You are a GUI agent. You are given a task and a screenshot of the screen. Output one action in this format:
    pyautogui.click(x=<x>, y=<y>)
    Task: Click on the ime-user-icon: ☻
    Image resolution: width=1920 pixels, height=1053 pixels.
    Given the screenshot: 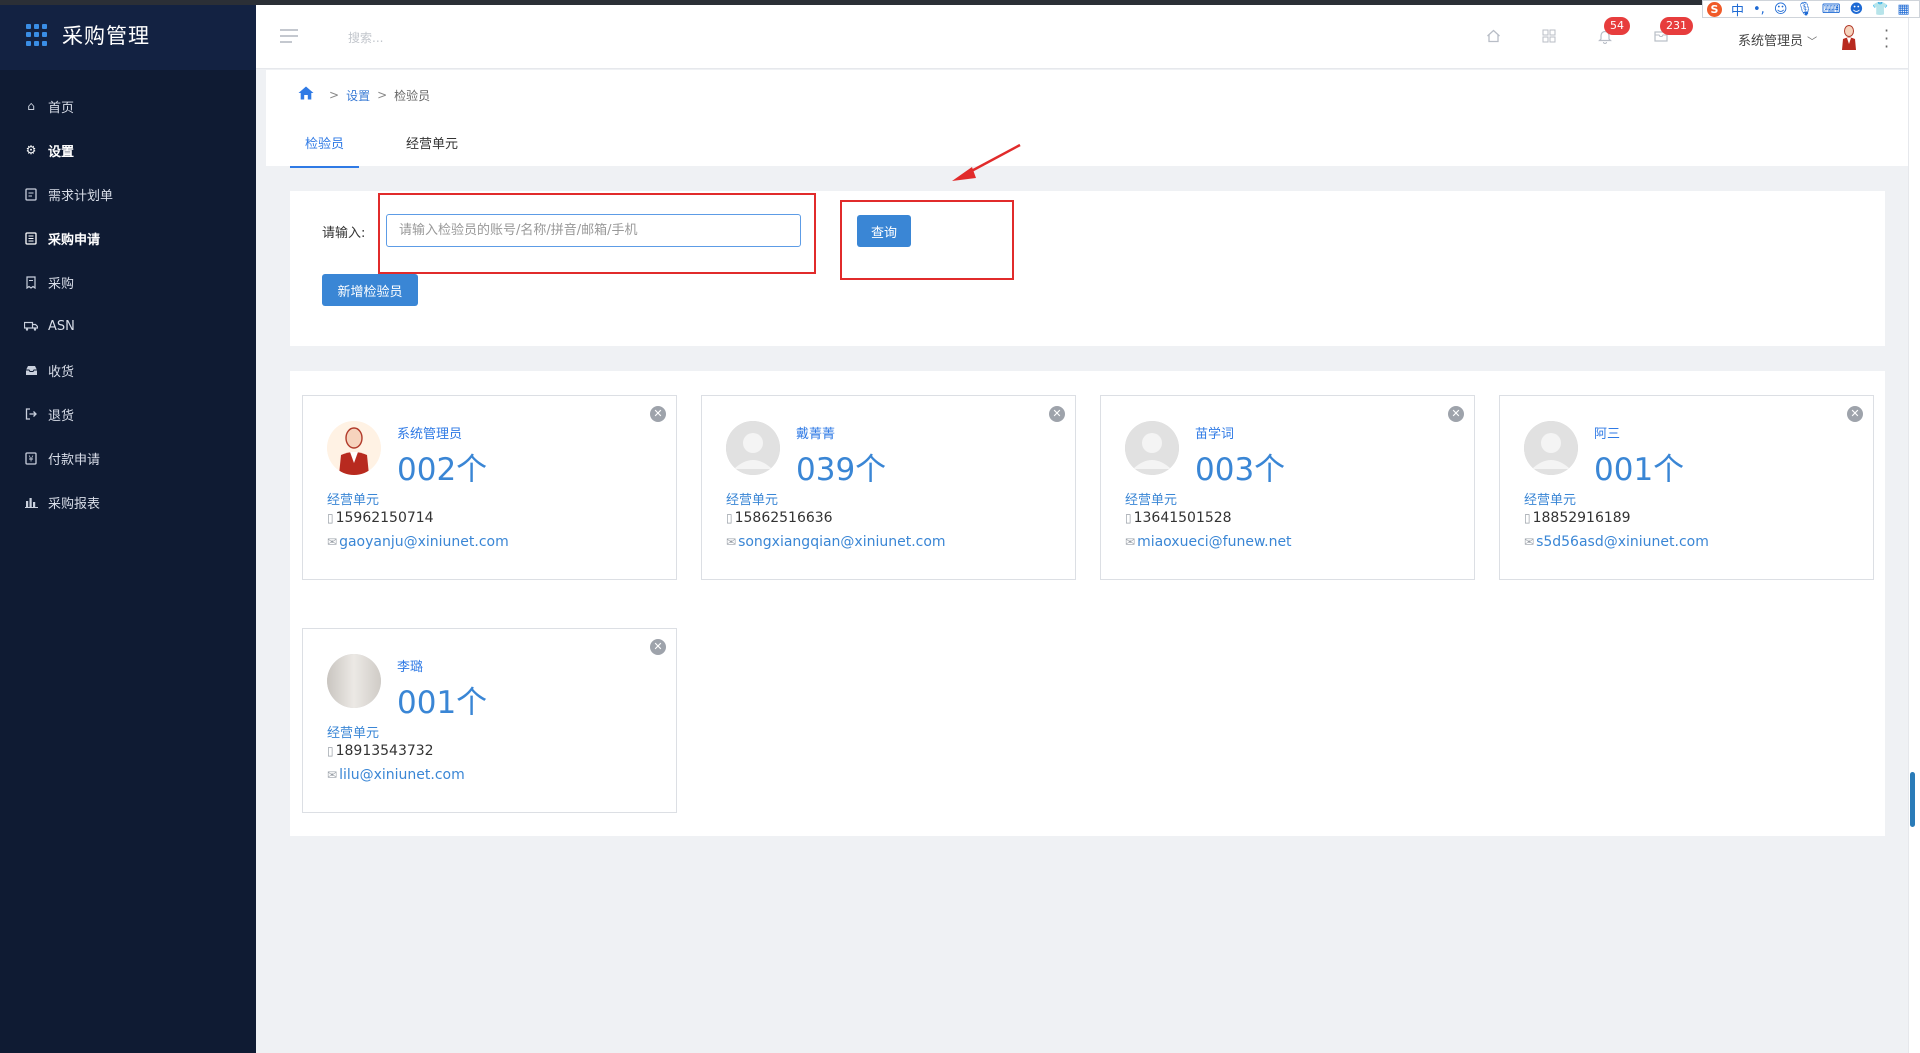 What is the action you would take?
    pyautogui.click(x=1857, y=9)
    